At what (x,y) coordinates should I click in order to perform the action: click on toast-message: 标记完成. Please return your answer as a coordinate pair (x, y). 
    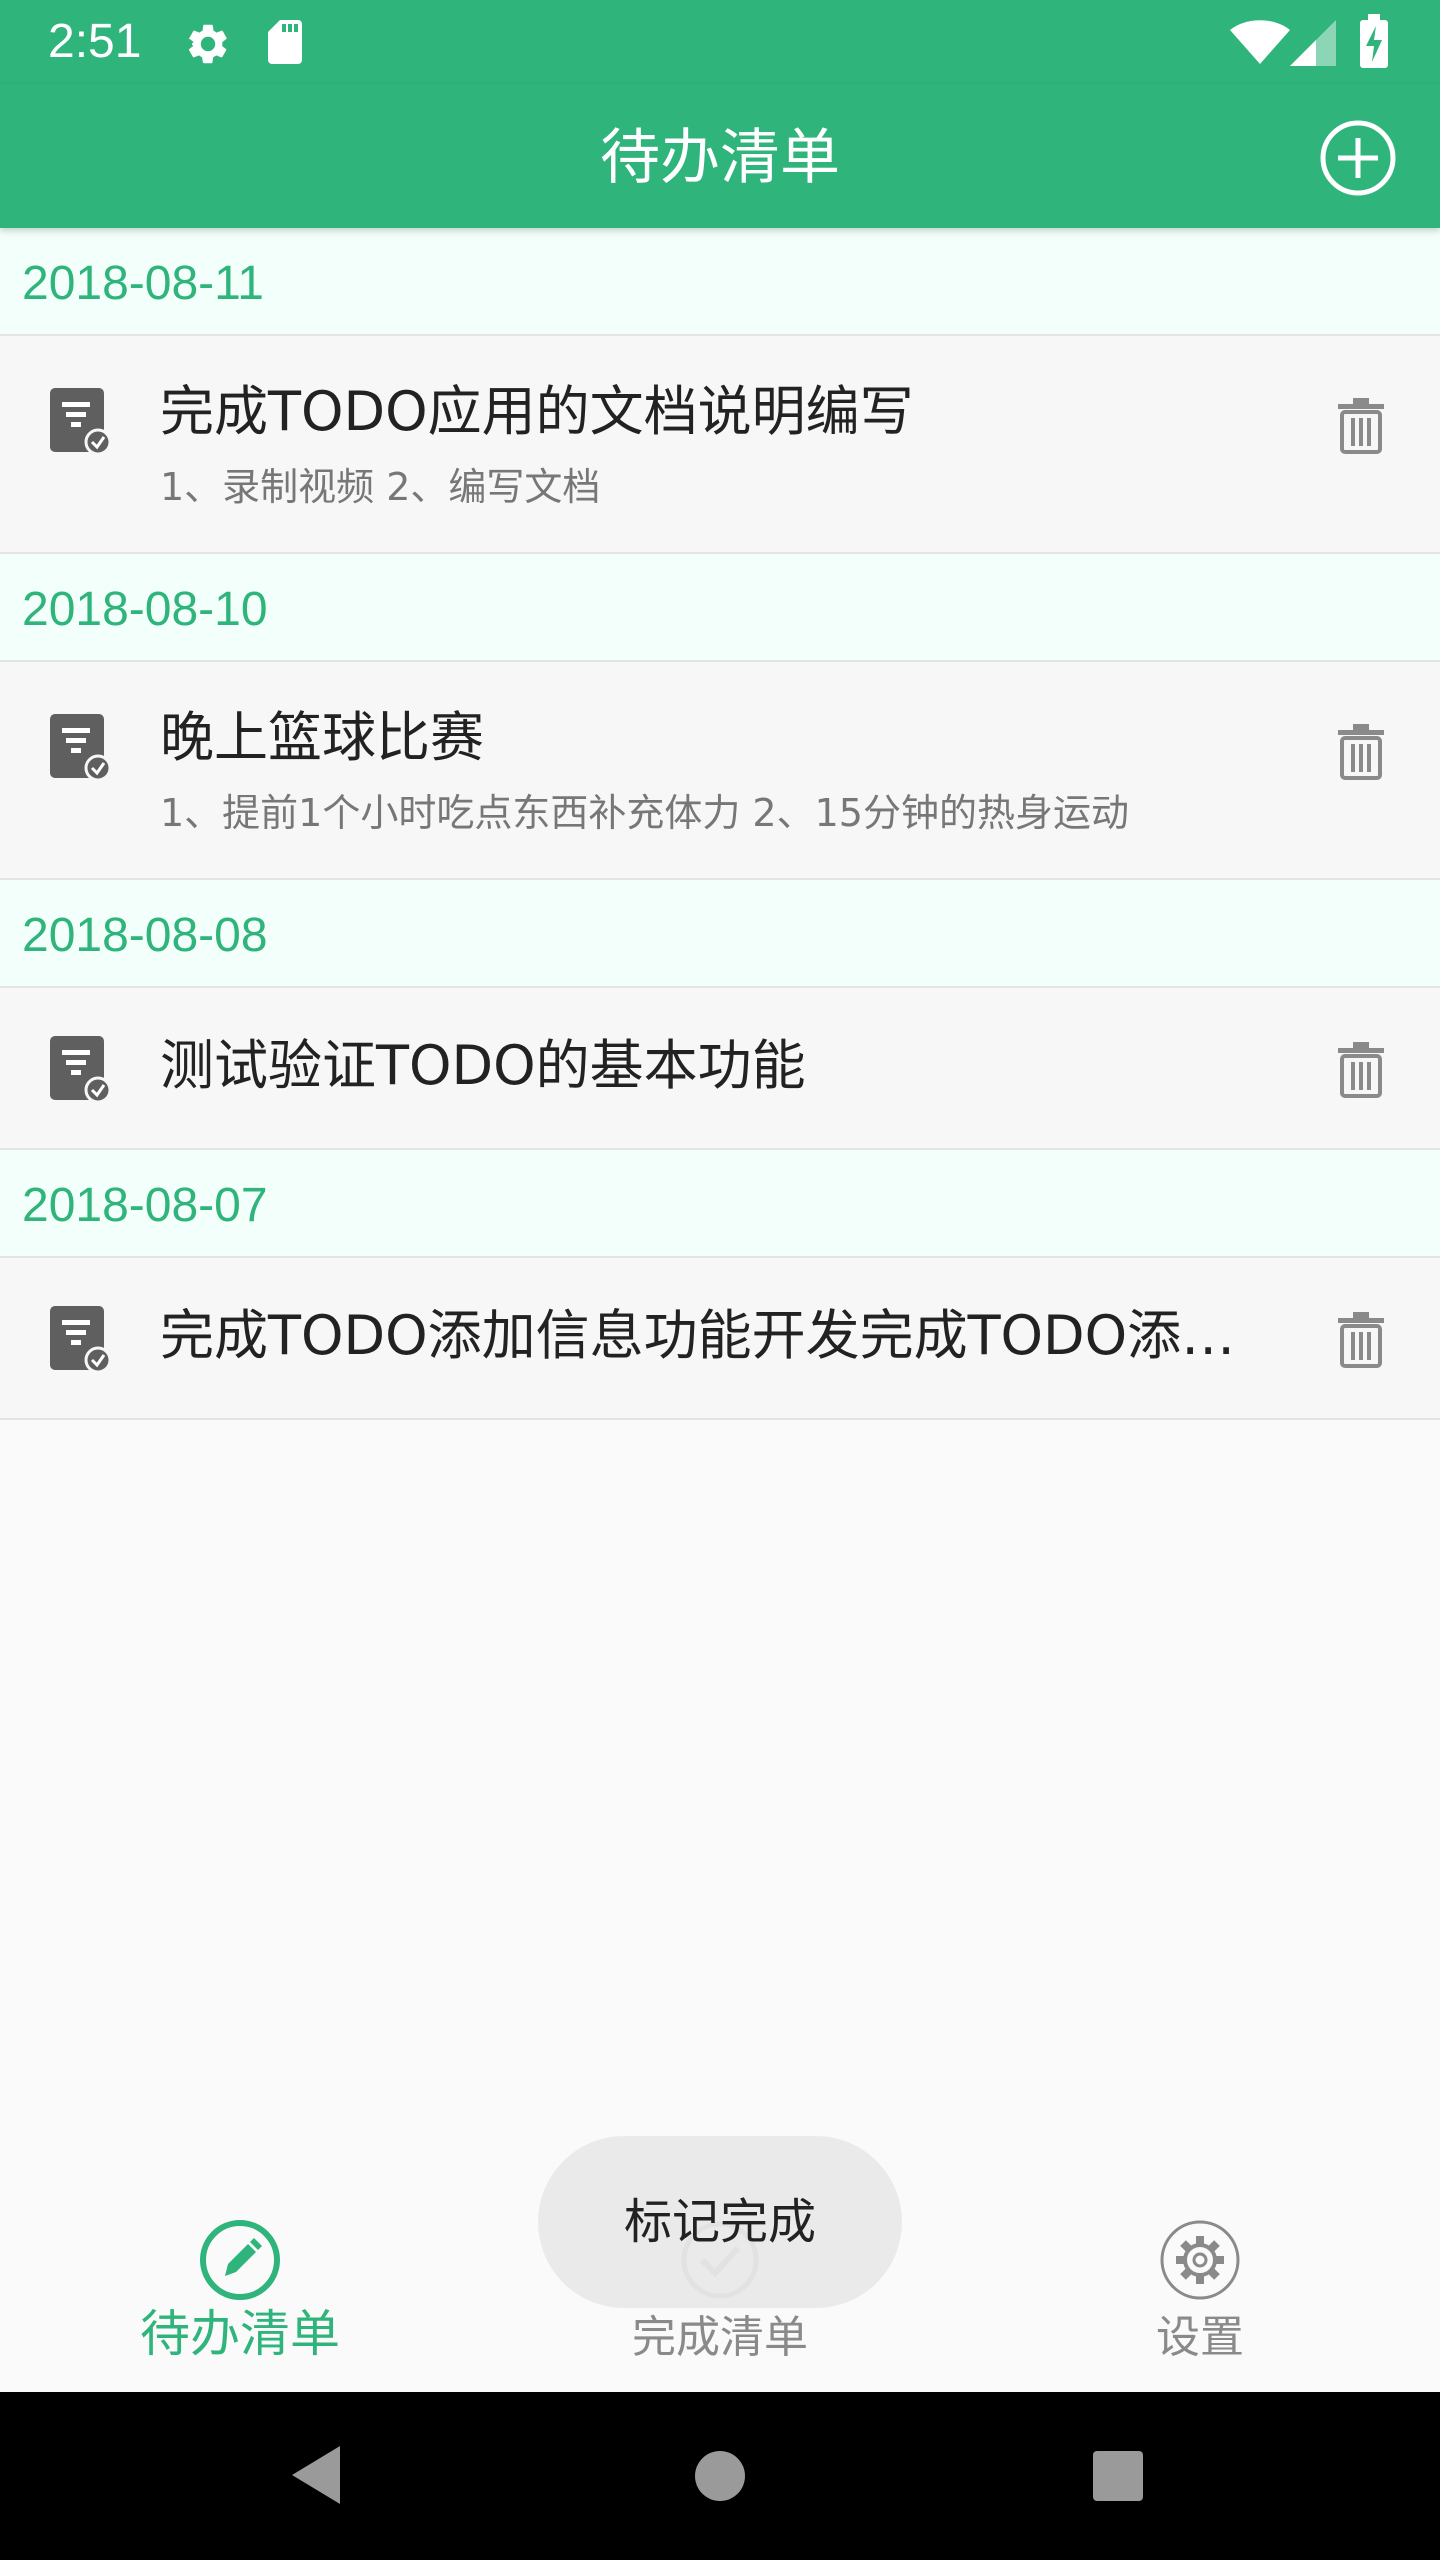
    Looking at the image, I should click on (720, 2222).